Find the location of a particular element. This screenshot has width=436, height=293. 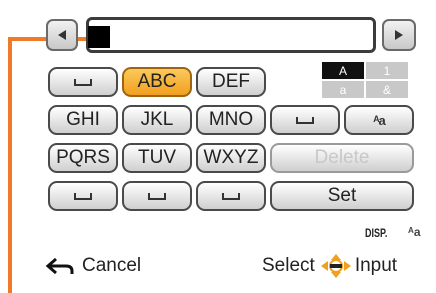

case-toggle-key: ᴬa is located at coordinates (379, 120).